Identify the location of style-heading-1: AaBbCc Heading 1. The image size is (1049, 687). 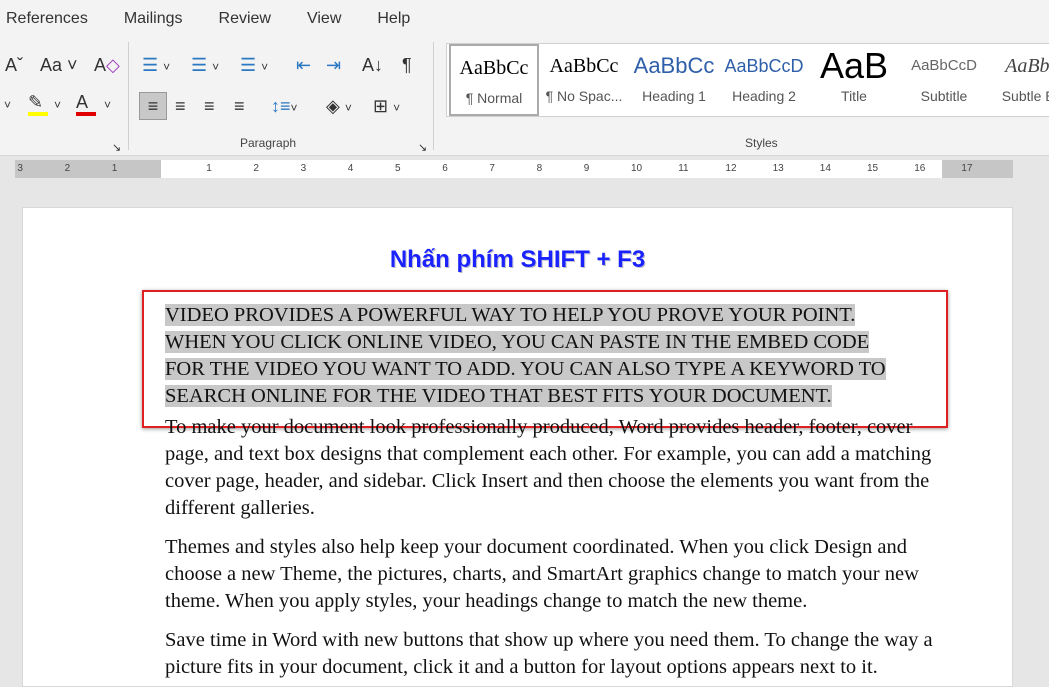
(674, 80).